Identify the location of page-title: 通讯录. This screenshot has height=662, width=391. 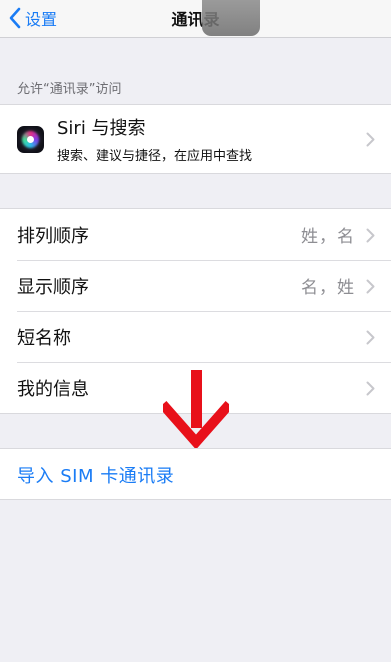
(195, 19).